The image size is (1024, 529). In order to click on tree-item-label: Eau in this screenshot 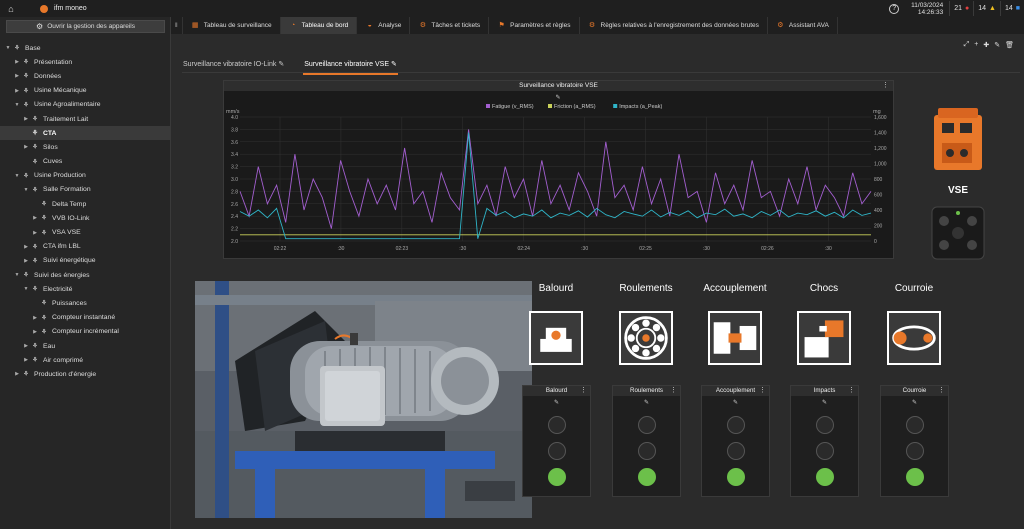, I will do `click(49, 346)`.